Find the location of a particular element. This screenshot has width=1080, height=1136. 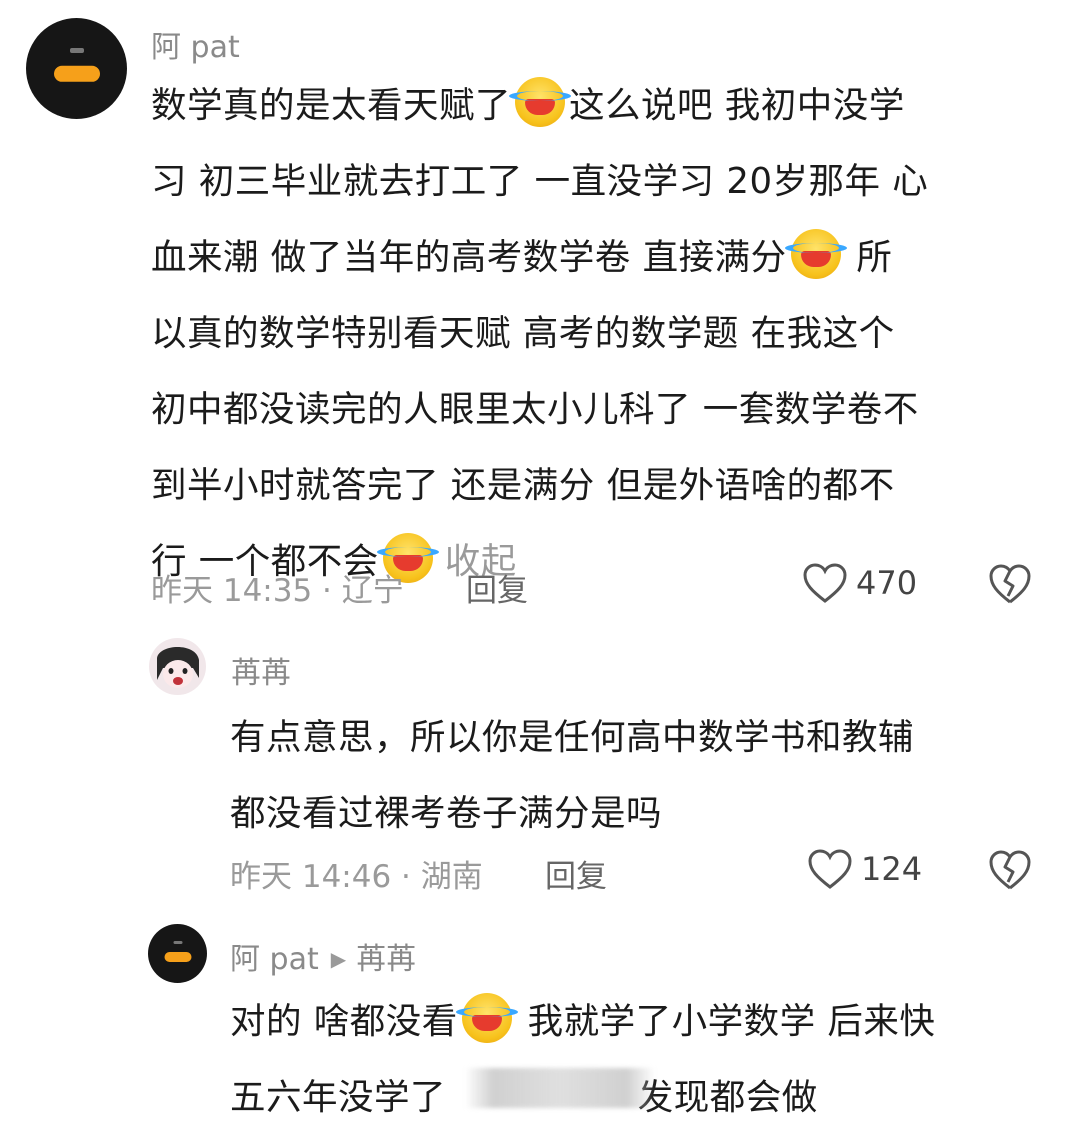

reply-to-user: 苒苒 is located at coordinates (386, 959).